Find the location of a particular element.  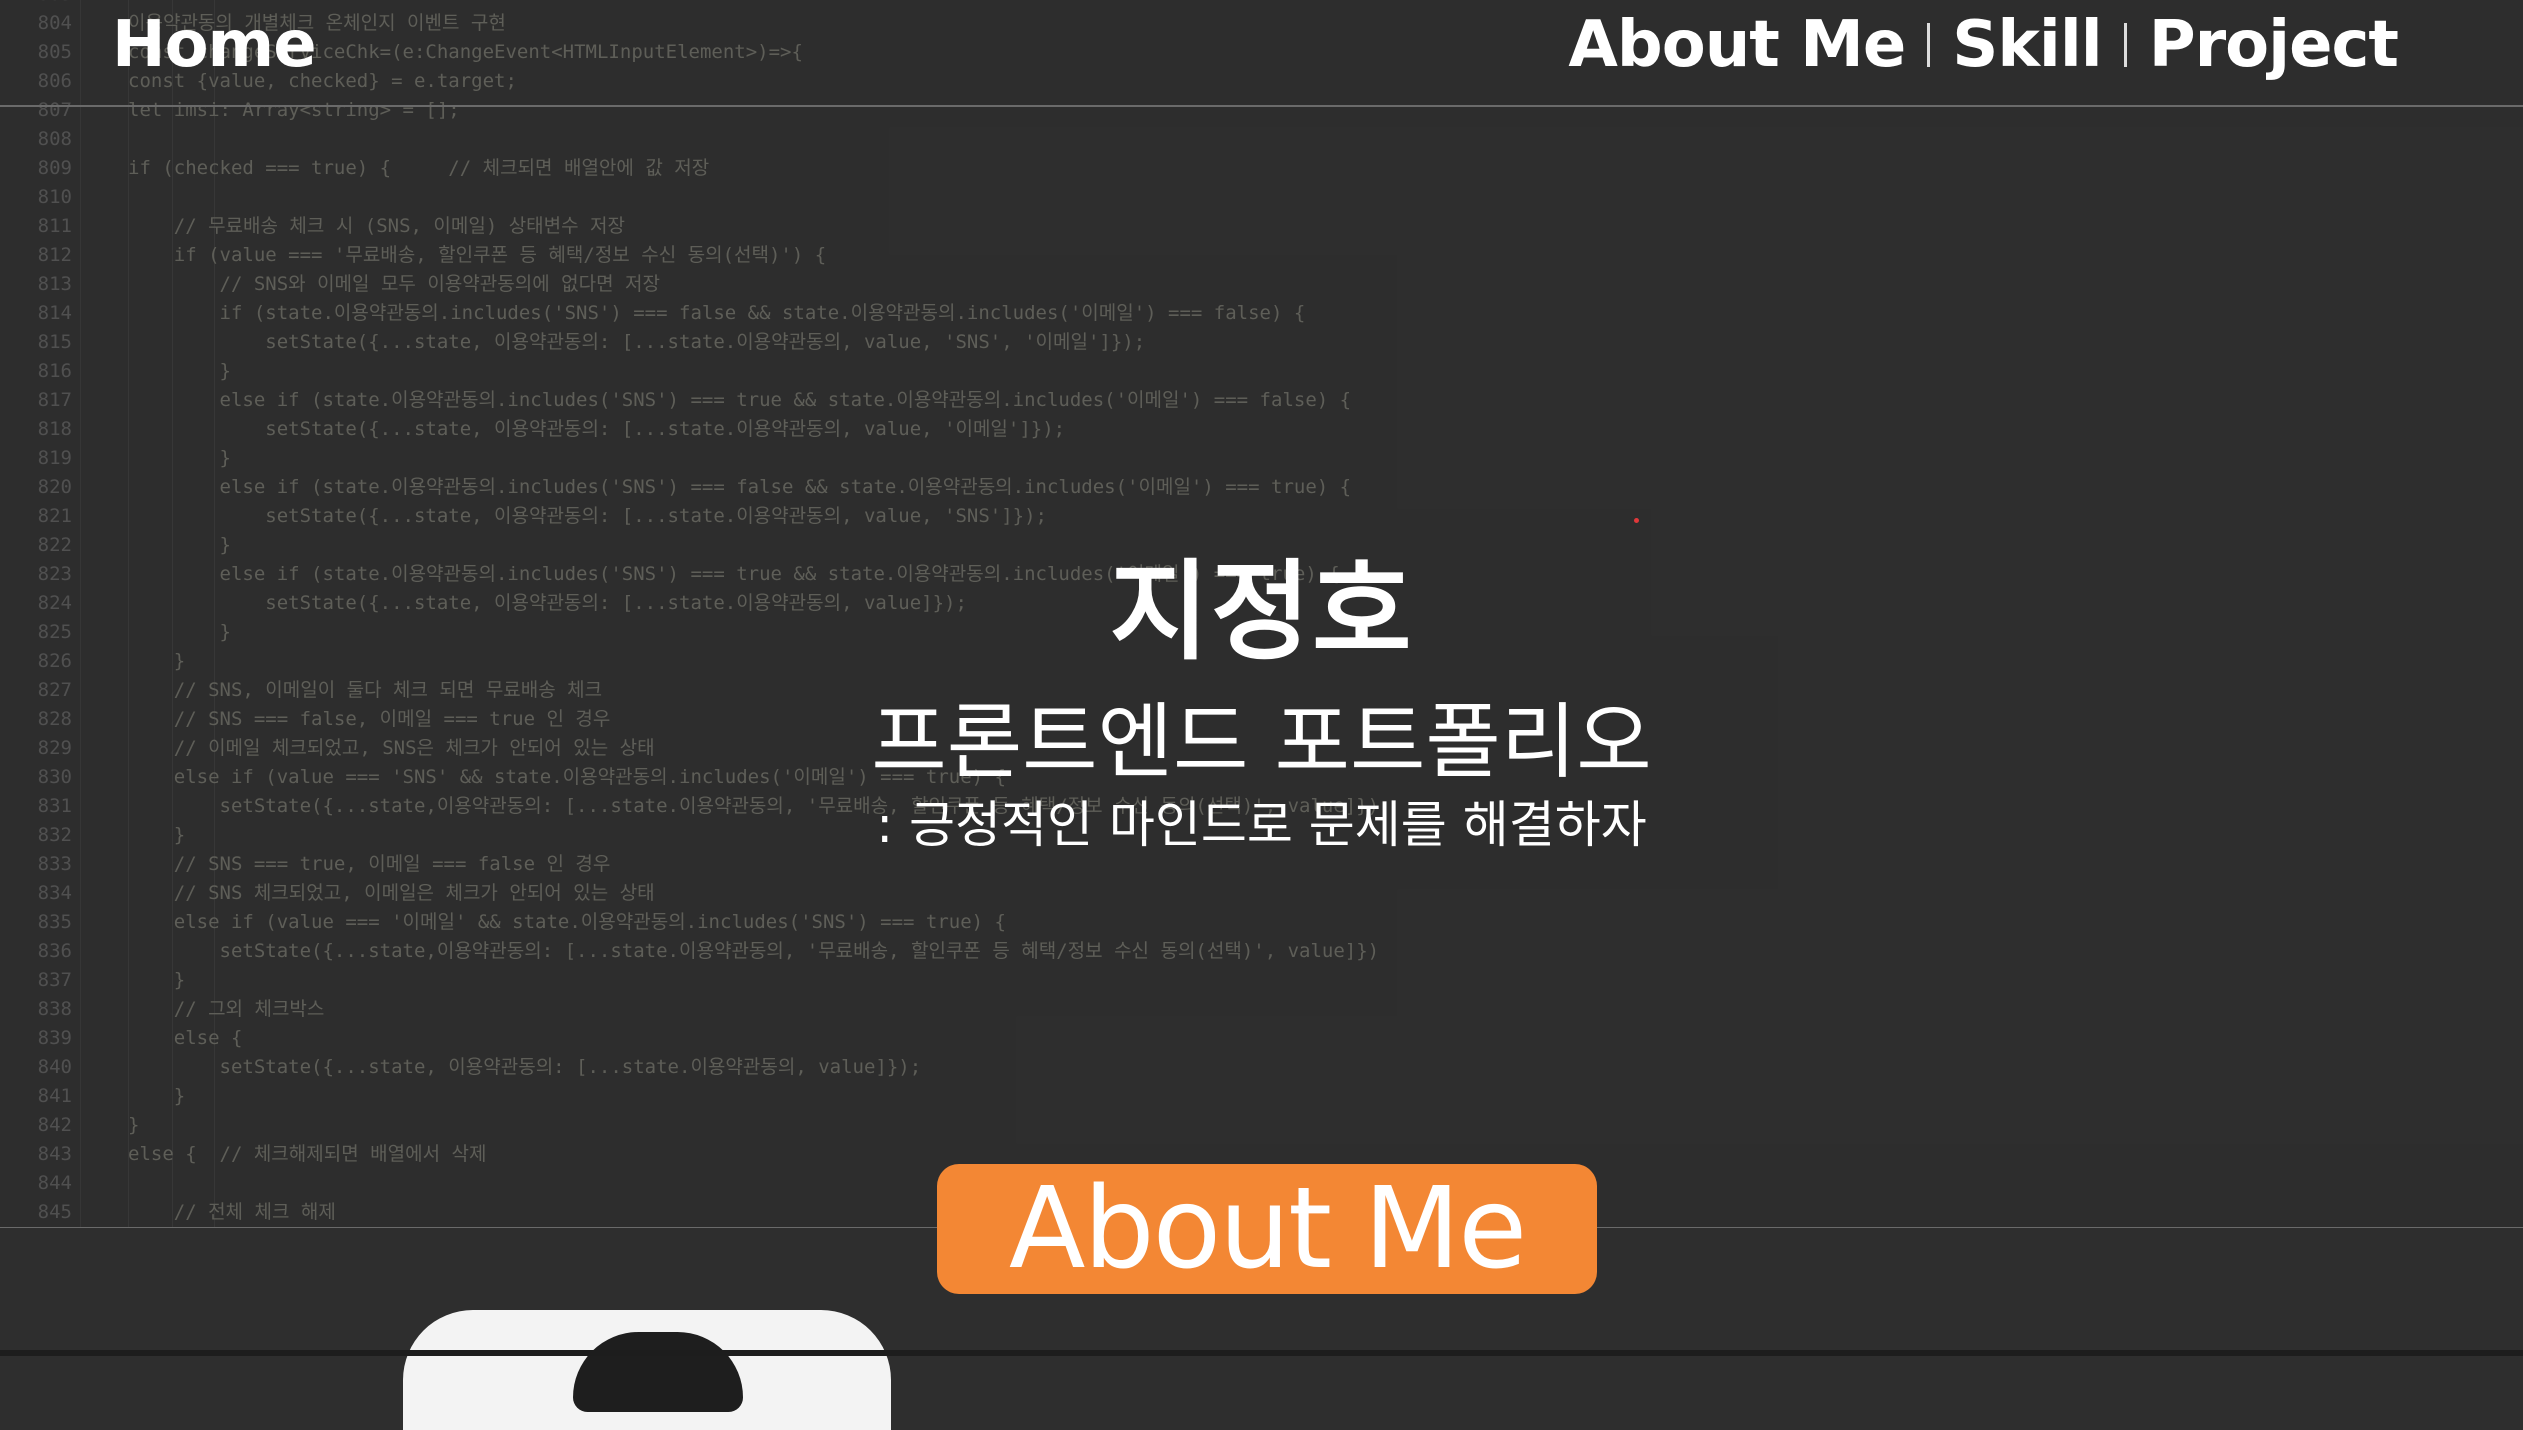

header-divider is located at coordinates (1261, 106).